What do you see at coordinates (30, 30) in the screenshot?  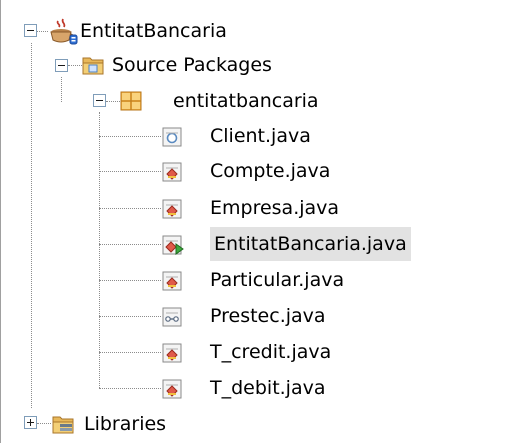 I see `collapse-project-toggle` at bounding box center [30, 30].